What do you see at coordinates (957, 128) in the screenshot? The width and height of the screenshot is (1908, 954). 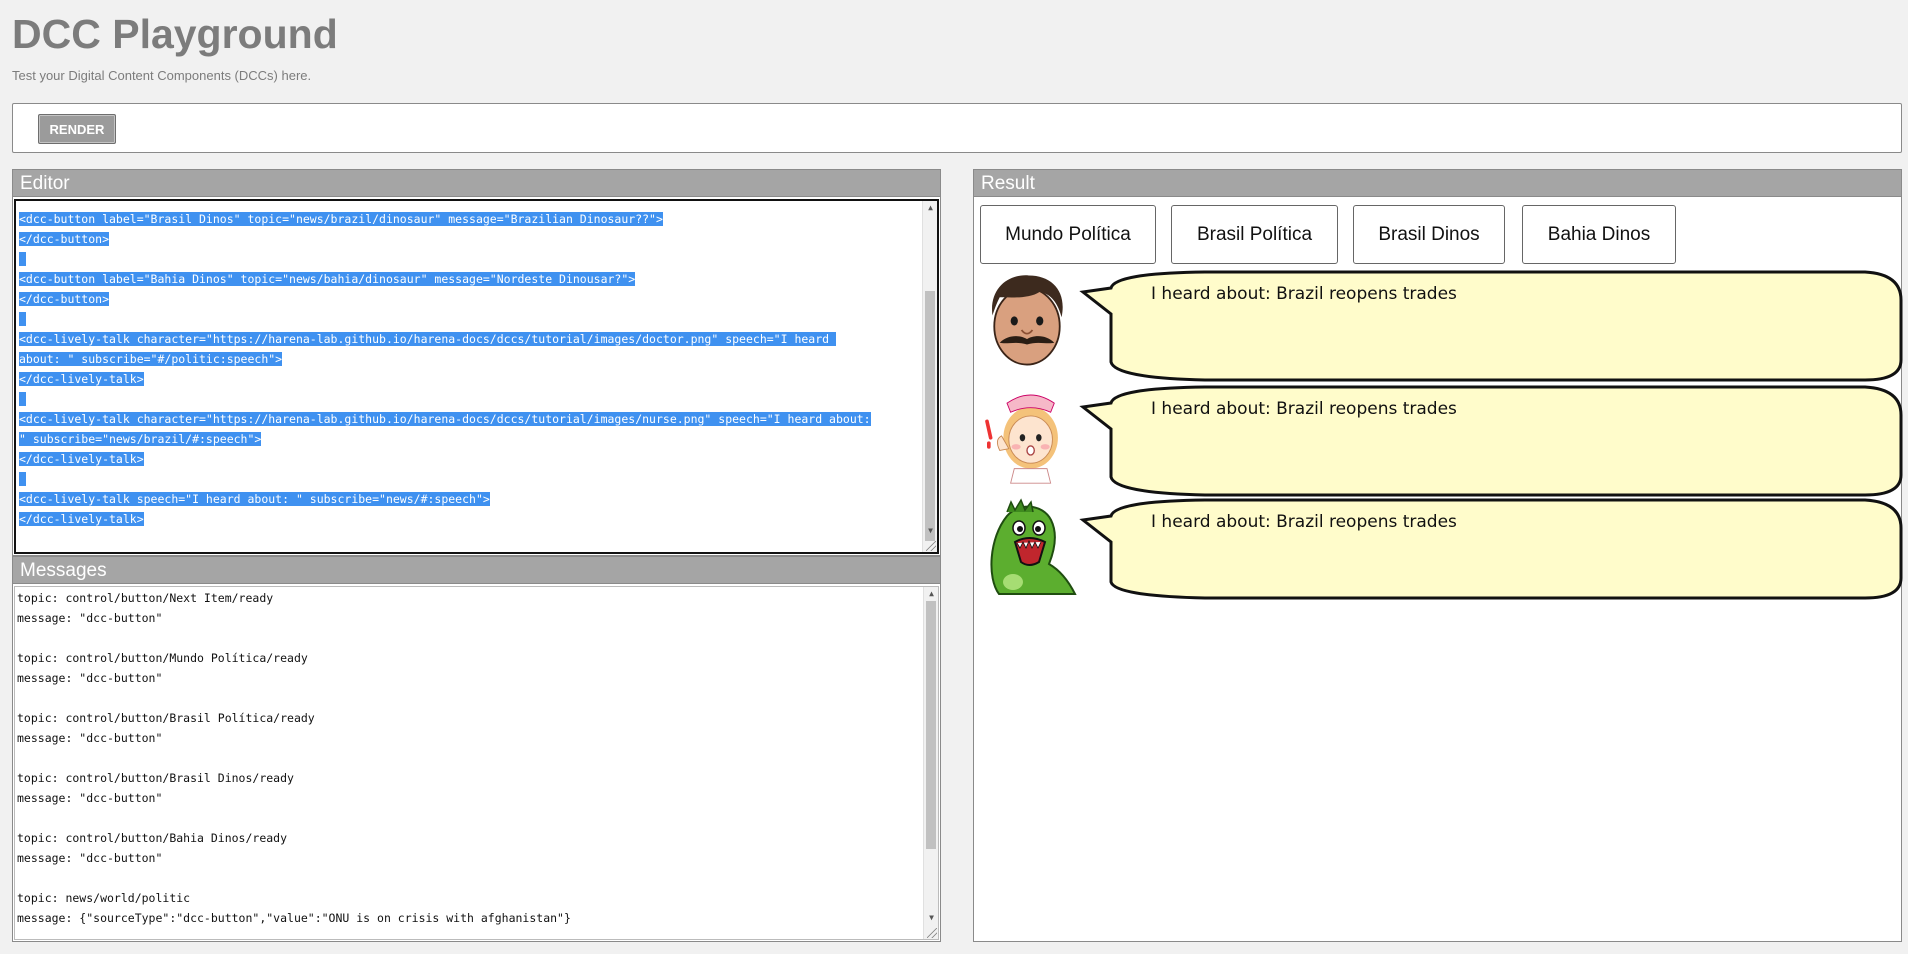 I see `toolbar: RENDER` at bounding box center [957, 128].